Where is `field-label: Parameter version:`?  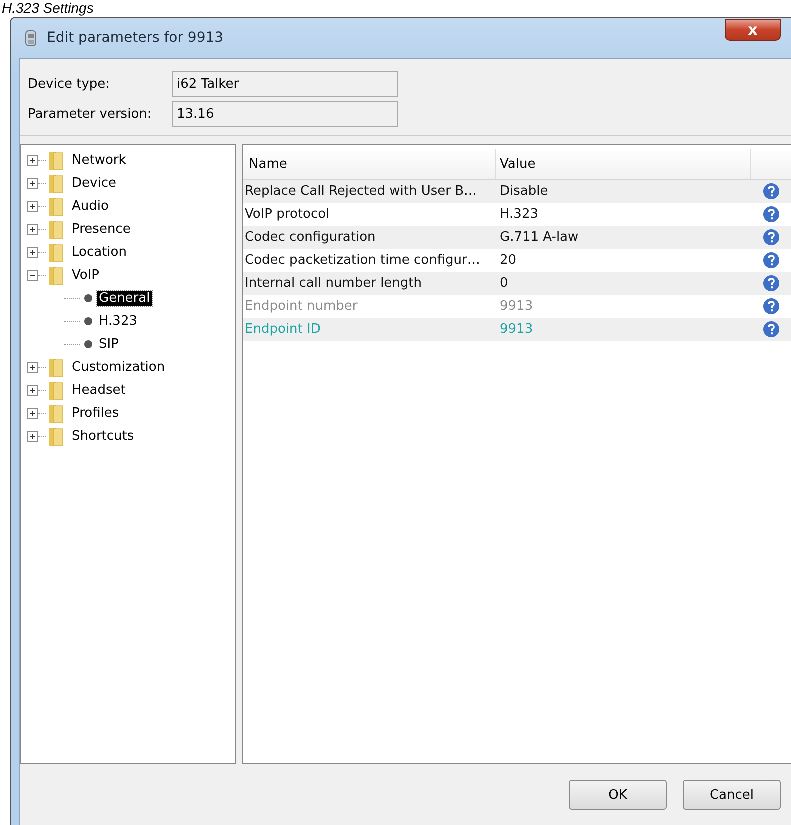
field-label: Parameter version: is located at coordinates (90, 114).